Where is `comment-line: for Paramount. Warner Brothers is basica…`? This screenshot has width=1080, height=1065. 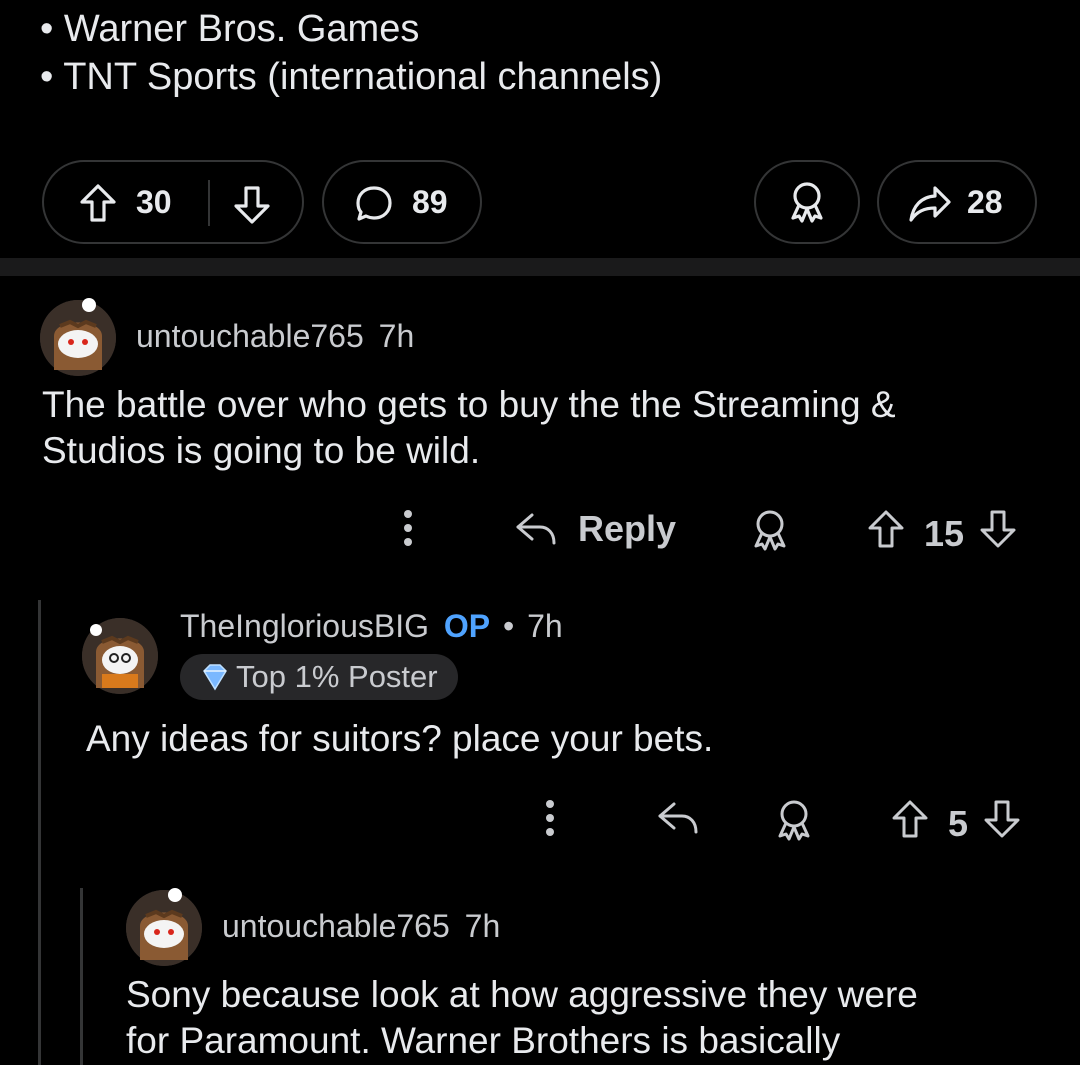
comment-line: for Paramount. Warner Brothers is basica… is located at coordinates (483, 1040).